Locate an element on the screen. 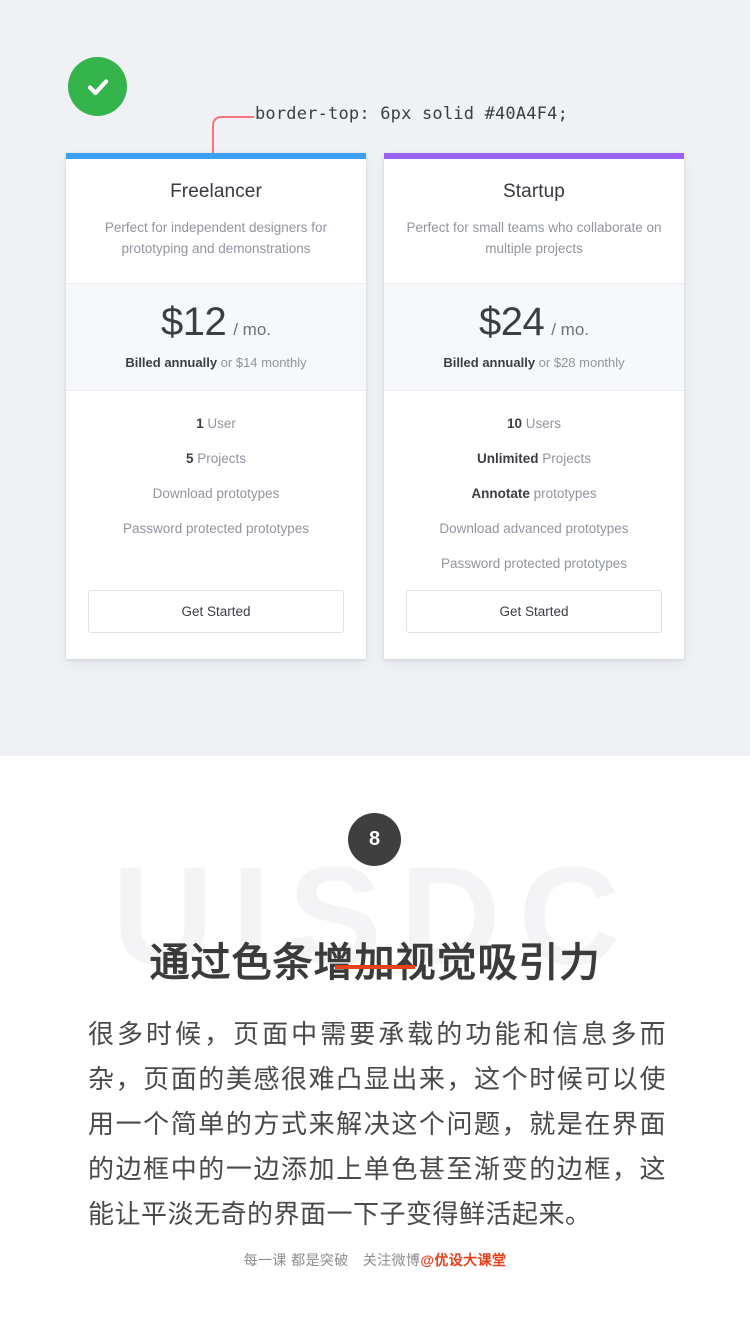 This screenshot has width=750, height=1334. billing-note: Billed annually or $28 monthly is located at coordinates (534, 362).